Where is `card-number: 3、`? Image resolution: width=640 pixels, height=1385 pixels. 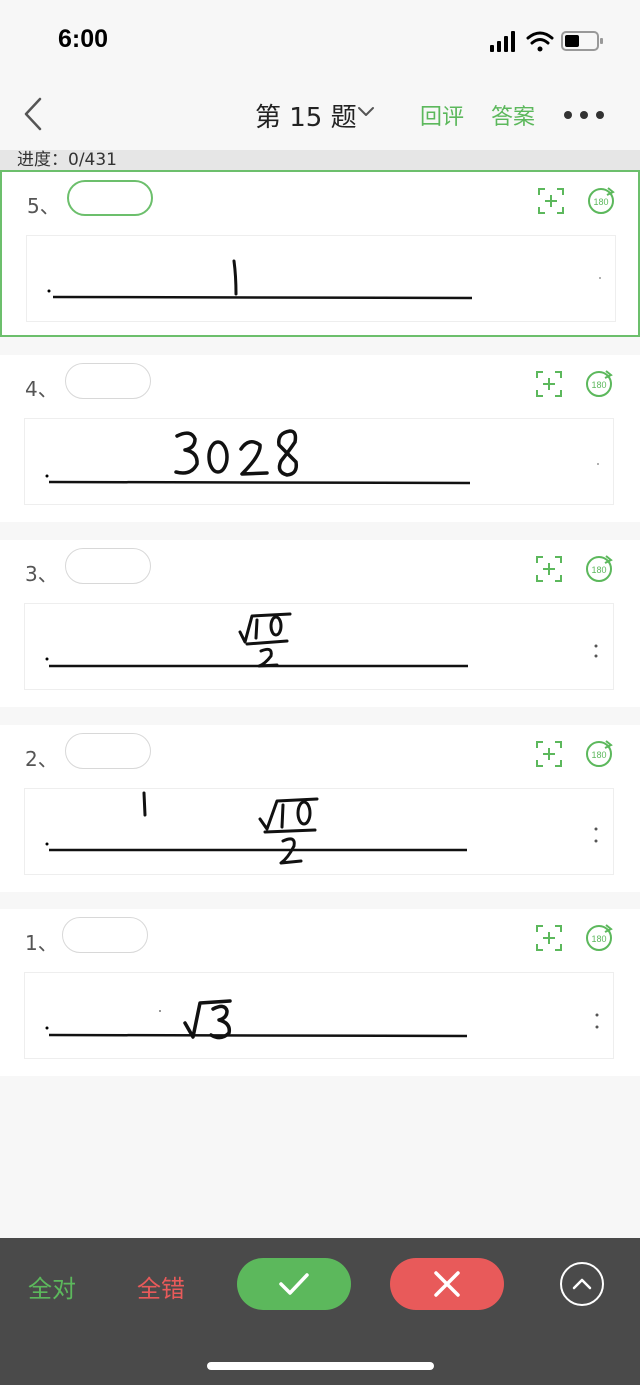 card-number: 3、 is located at coordinates (41, 574).